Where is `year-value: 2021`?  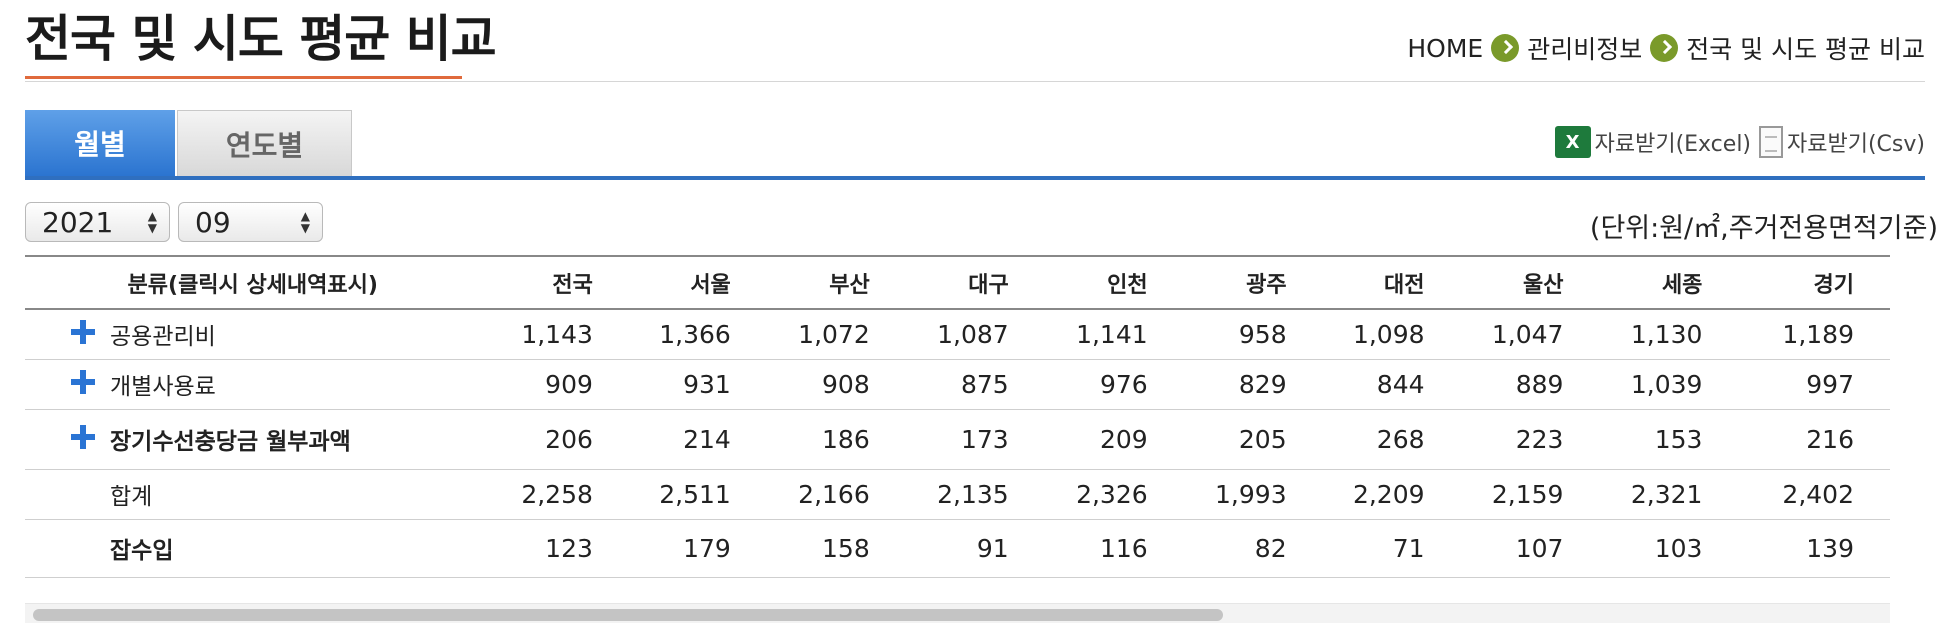 year-value: 2021 is located at coordinates (78, 222).